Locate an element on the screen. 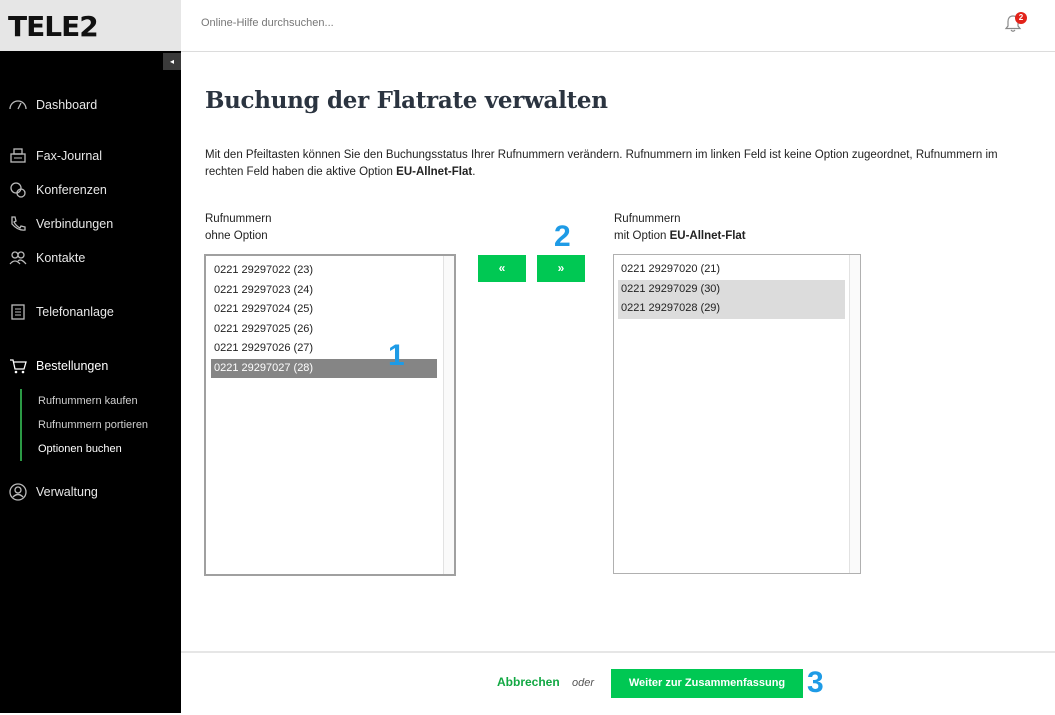  phone-number-option: 0221 29297020 (21) is located at coordinates (731, 270).